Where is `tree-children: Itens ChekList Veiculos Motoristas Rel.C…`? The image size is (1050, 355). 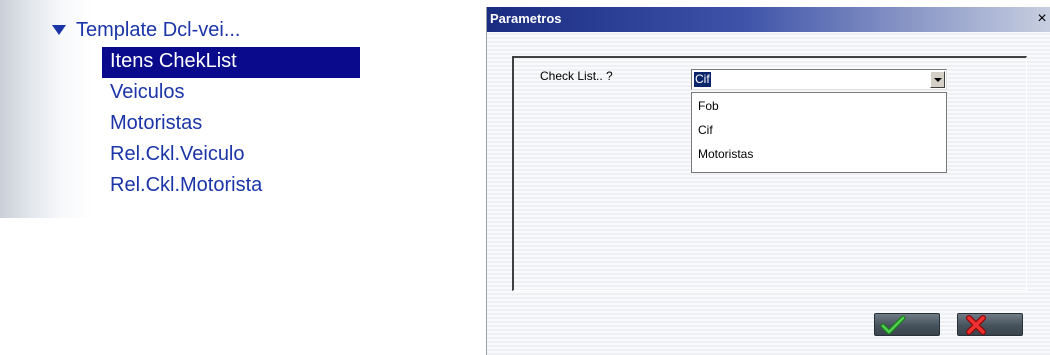
tree-children: Itens ChekList Veiculos Motoristas Rel.C… is located at coordinates (231, 124).